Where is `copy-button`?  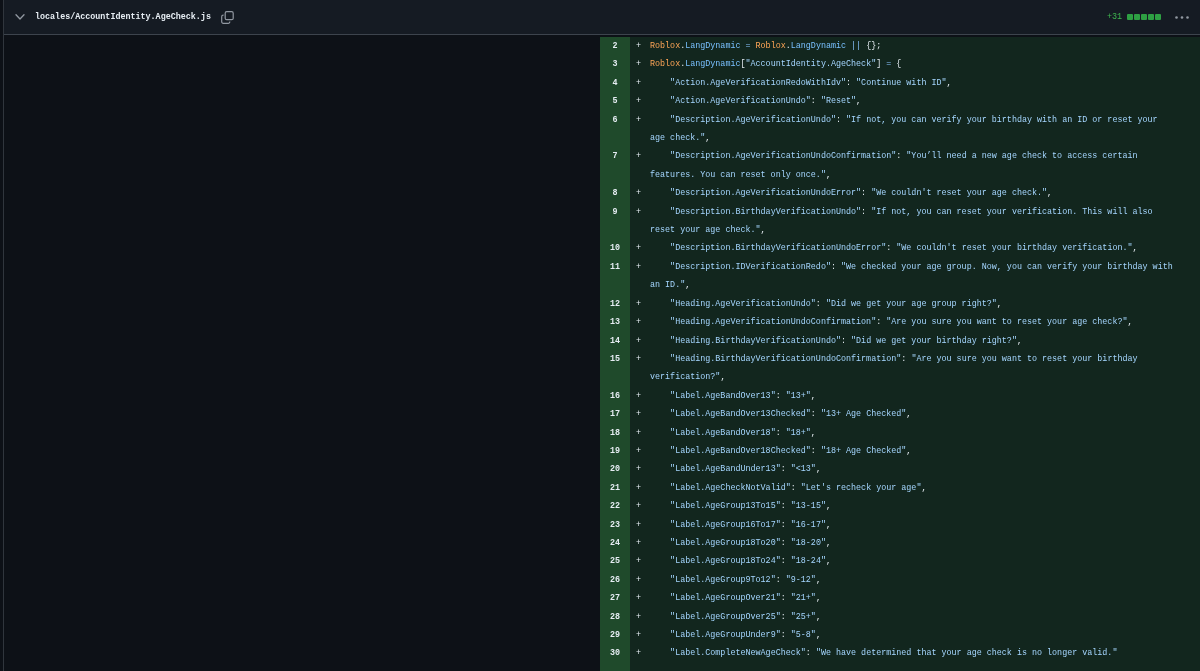 copy-button is located at coordinates (227, 17).